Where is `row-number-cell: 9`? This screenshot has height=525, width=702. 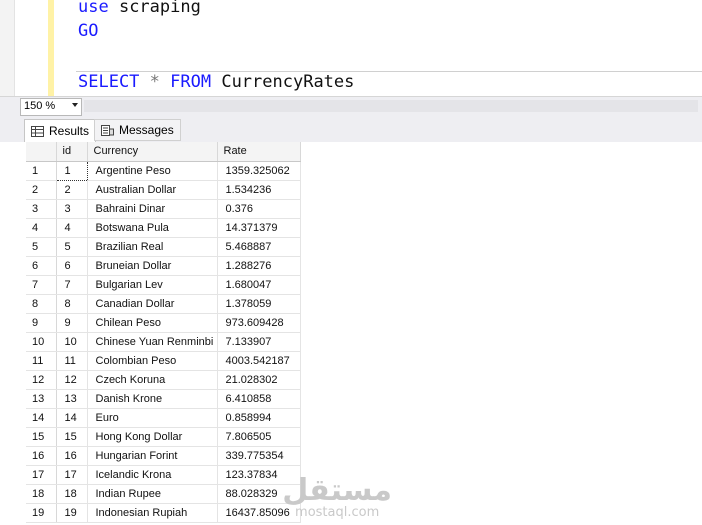
row-number-cell: 9 is located at coordinates (41, 323).